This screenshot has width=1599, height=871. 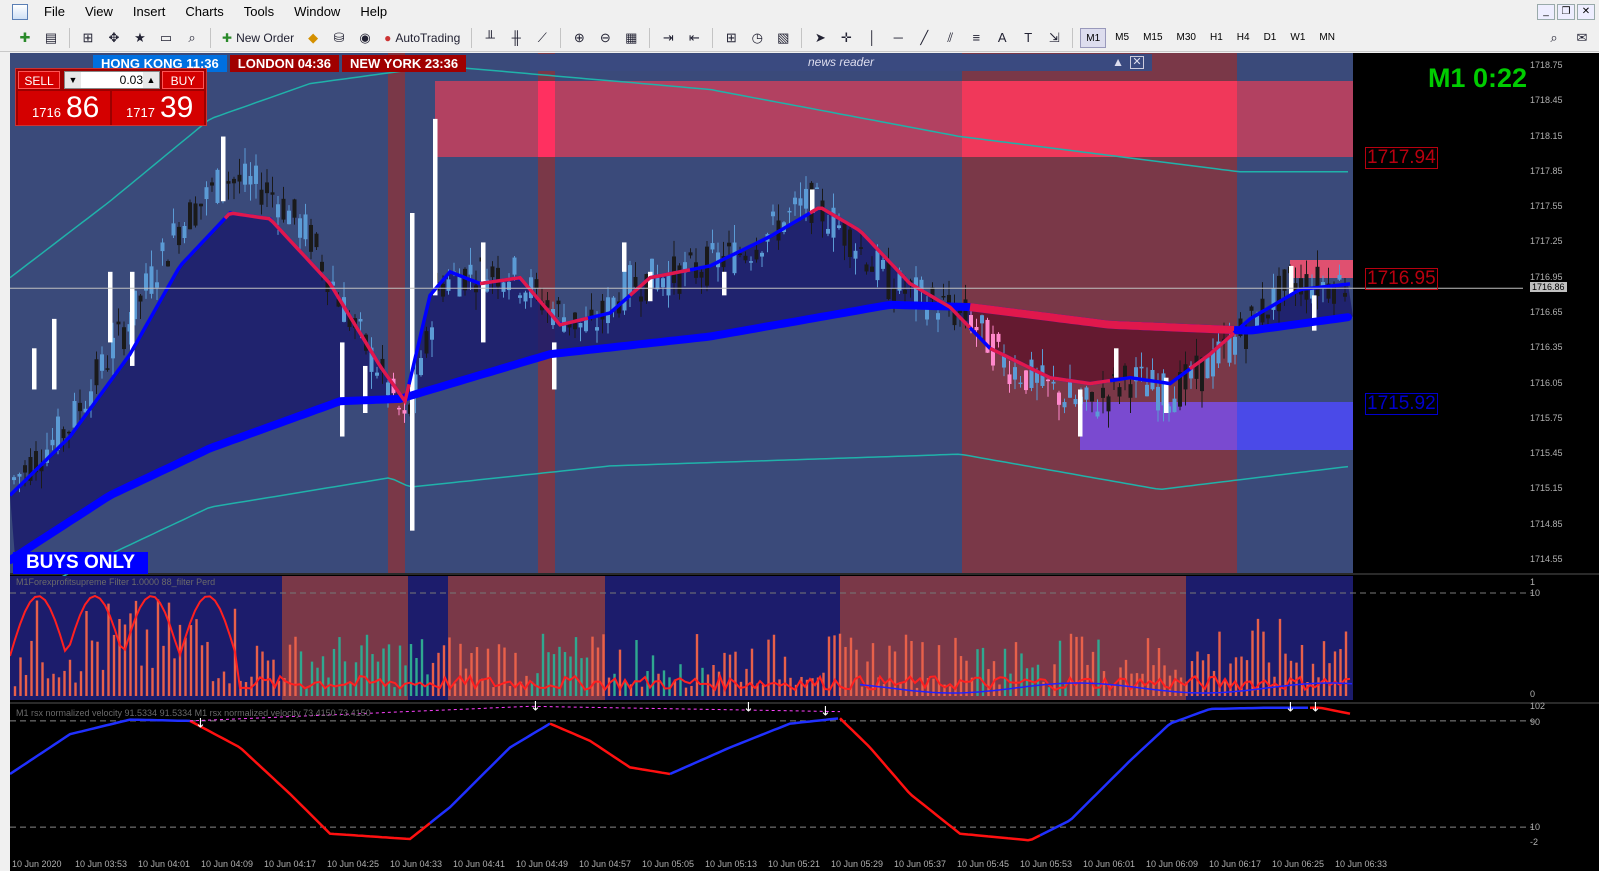 I want to click on timeframe-mn: MN, so click(x=1327, y=38).